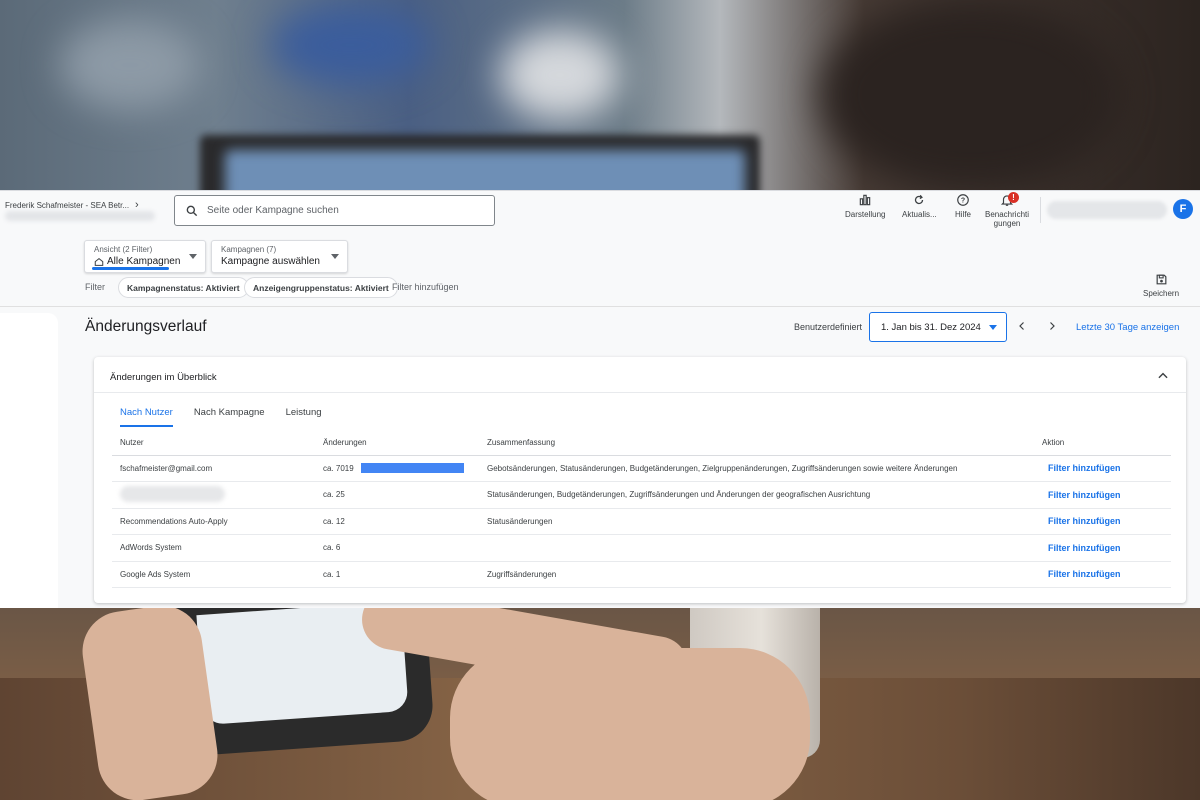 This screenshot has width=1200, height=800. Describe the element at coordinates (29, 460) in the screenshot. I see `side-panel` at that location.